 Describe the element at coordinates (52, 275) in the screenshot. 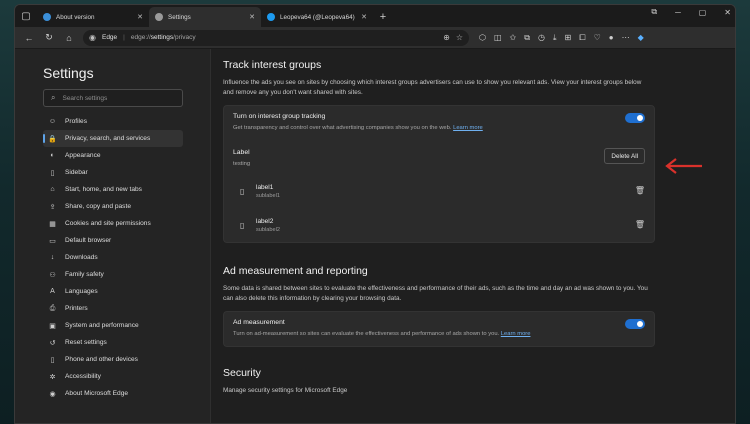

I see `family-icon: ⚇` at that location.